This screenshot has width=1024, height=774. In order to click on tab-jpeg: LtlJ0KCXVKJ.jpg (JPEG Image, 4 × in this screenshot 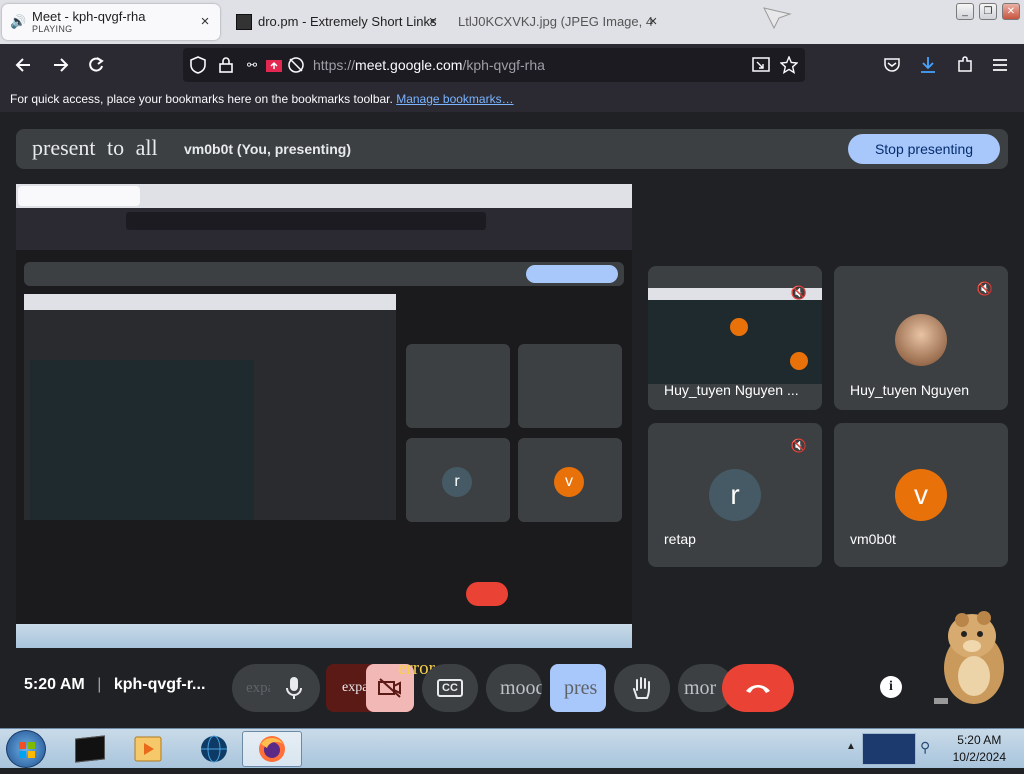, I will do `click(557, 22)`.